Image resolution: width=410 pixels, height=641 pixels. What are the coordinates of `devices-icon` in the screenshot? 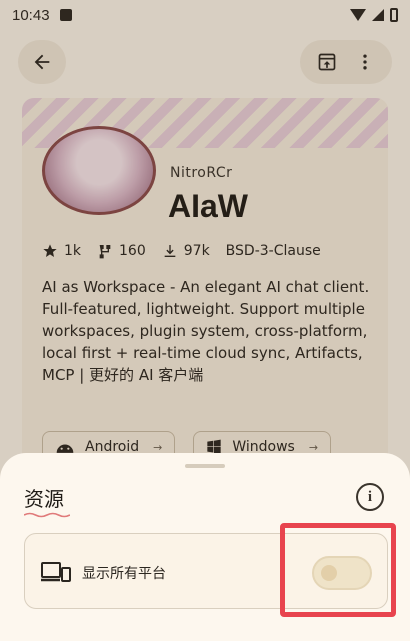 It's located at (56, 572).